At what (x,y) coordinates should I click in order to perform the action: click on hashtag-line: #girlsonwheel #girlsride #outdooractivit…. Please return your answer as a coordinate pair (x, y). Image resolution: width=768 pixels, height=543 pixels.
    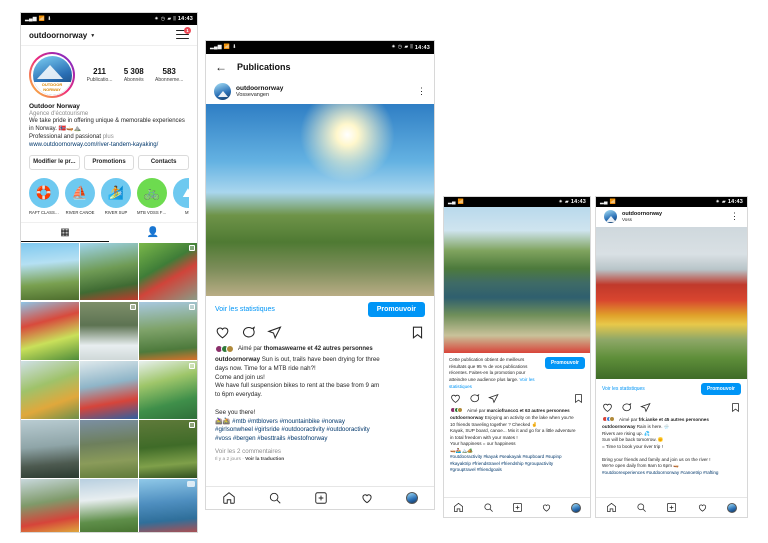
    Looking at the image, I should click on (292, 429).